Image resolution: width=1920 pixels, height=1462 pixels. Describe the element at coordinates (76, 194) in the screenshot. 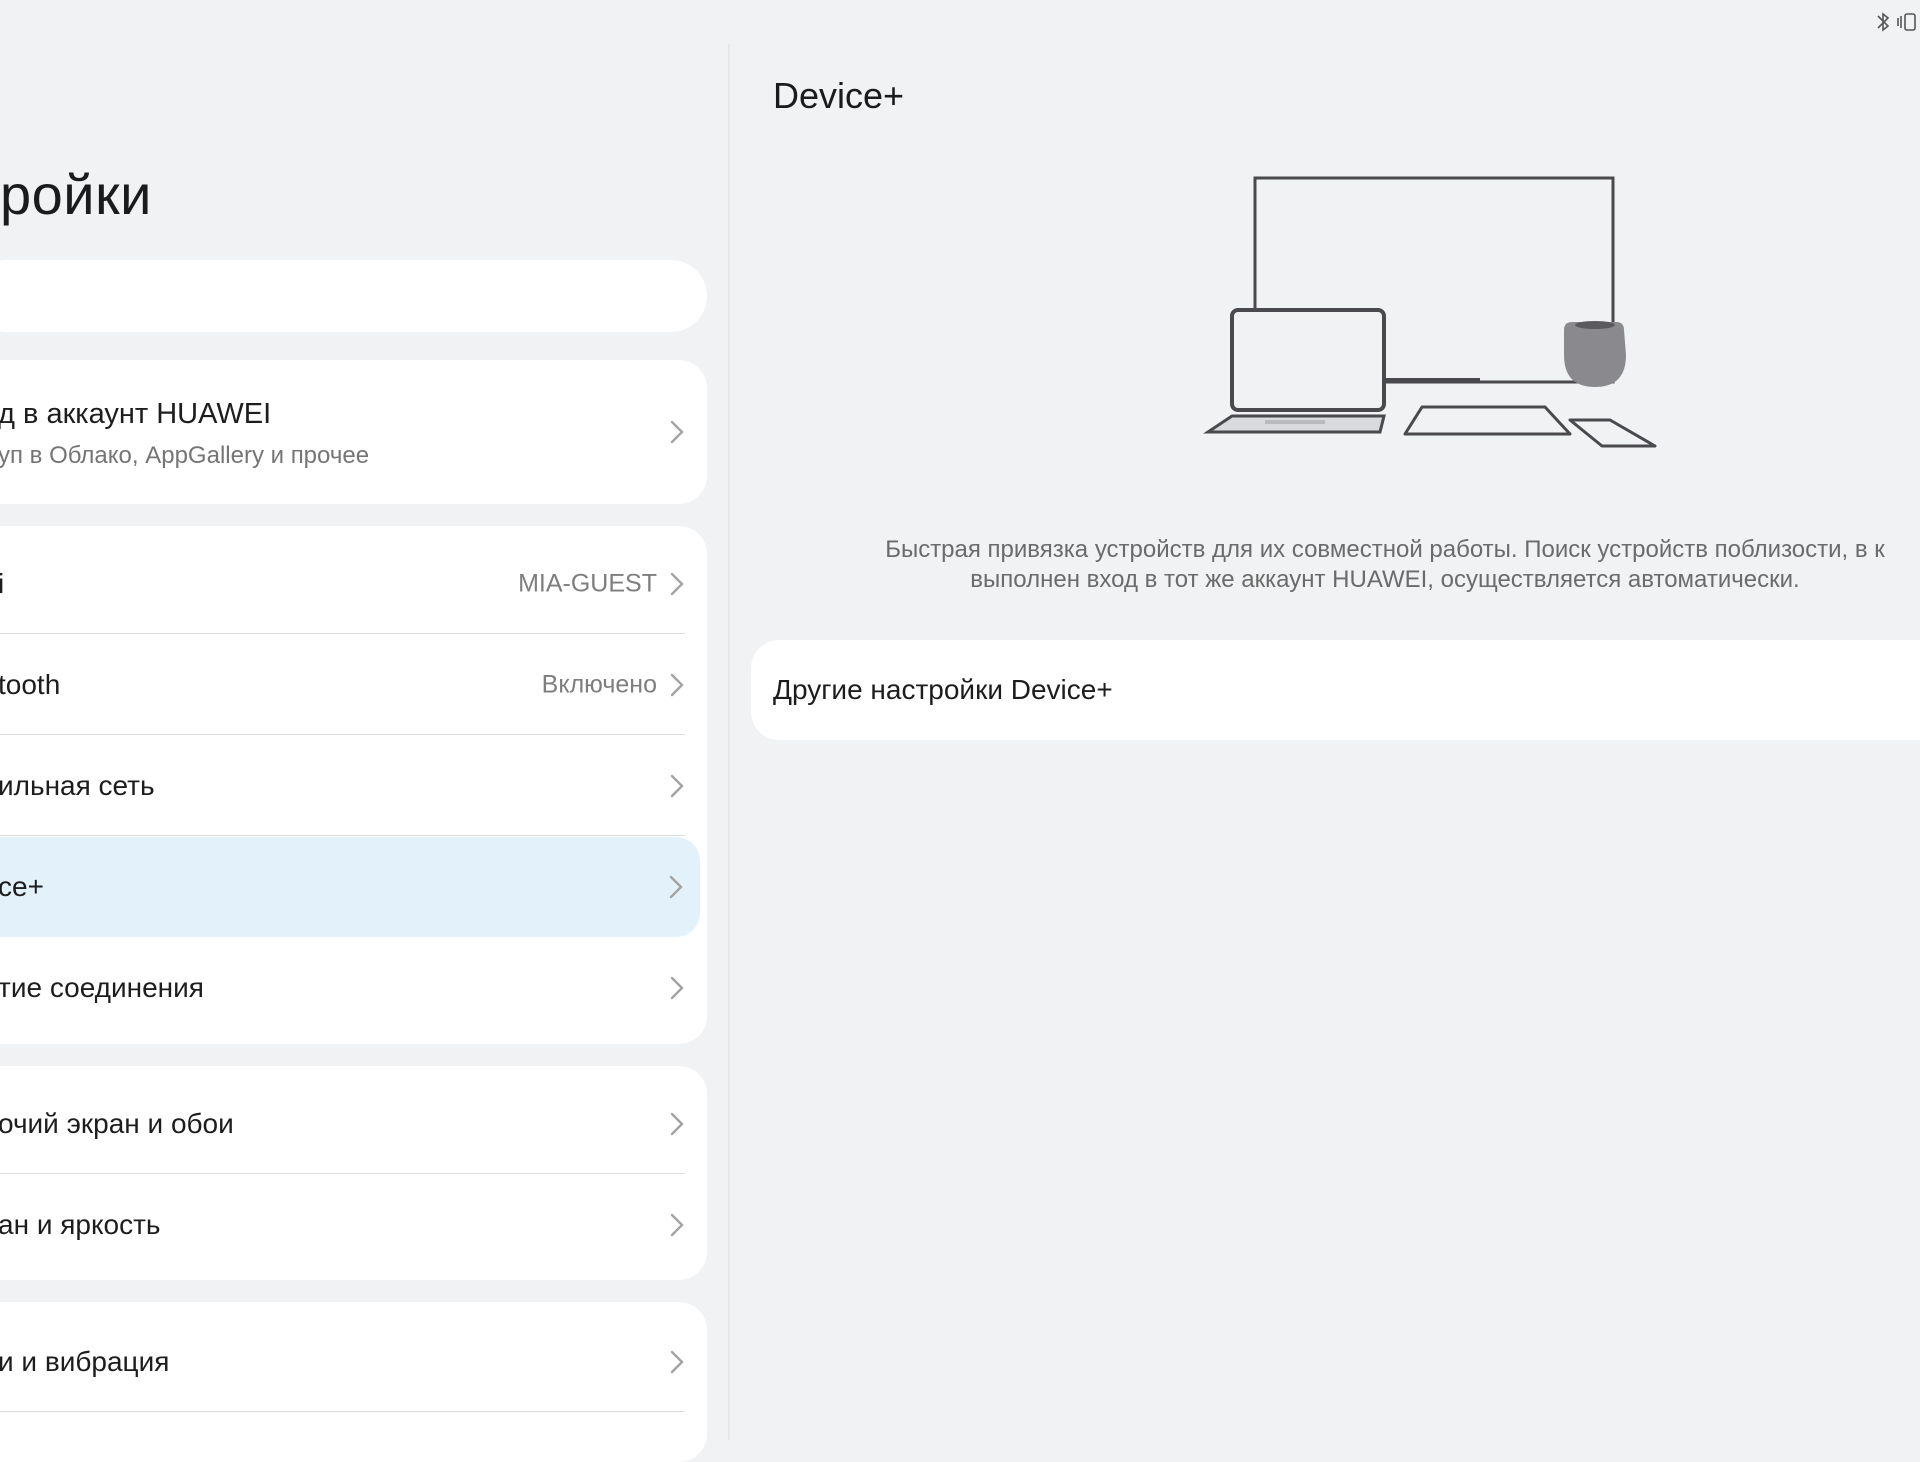

I see `page-title: ройки` at that location.